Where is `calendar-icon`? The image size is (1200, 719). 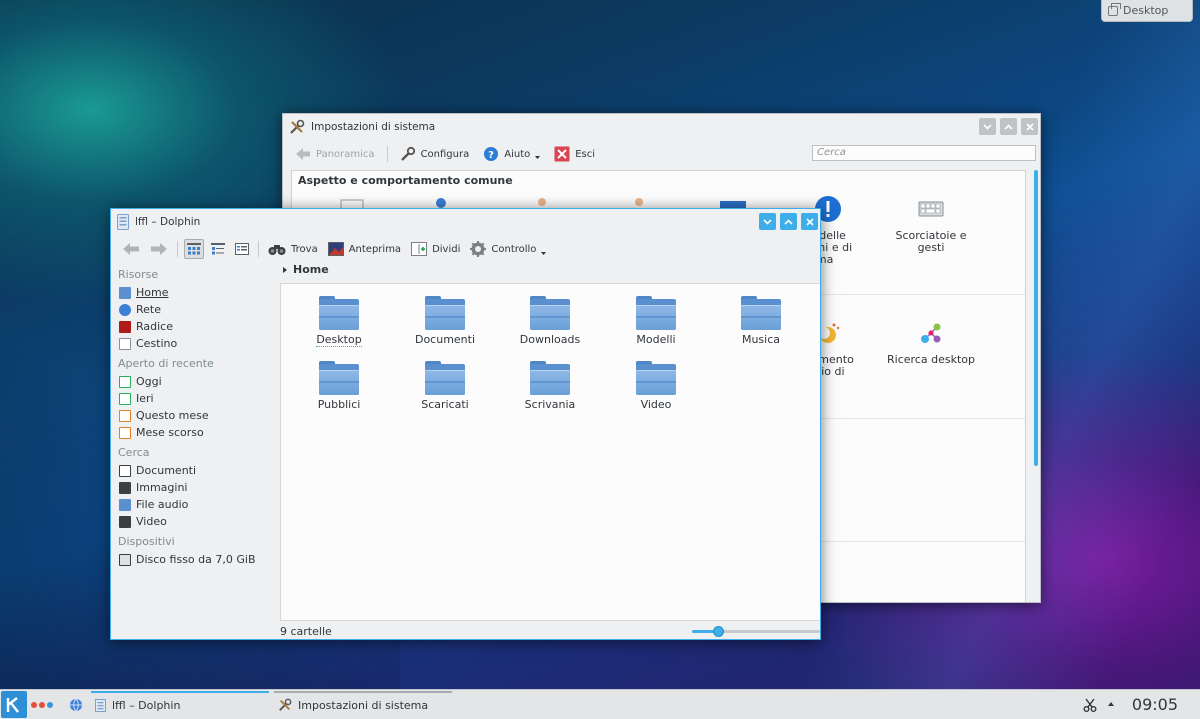 calendar-icon is located at coordinates (125, 432).